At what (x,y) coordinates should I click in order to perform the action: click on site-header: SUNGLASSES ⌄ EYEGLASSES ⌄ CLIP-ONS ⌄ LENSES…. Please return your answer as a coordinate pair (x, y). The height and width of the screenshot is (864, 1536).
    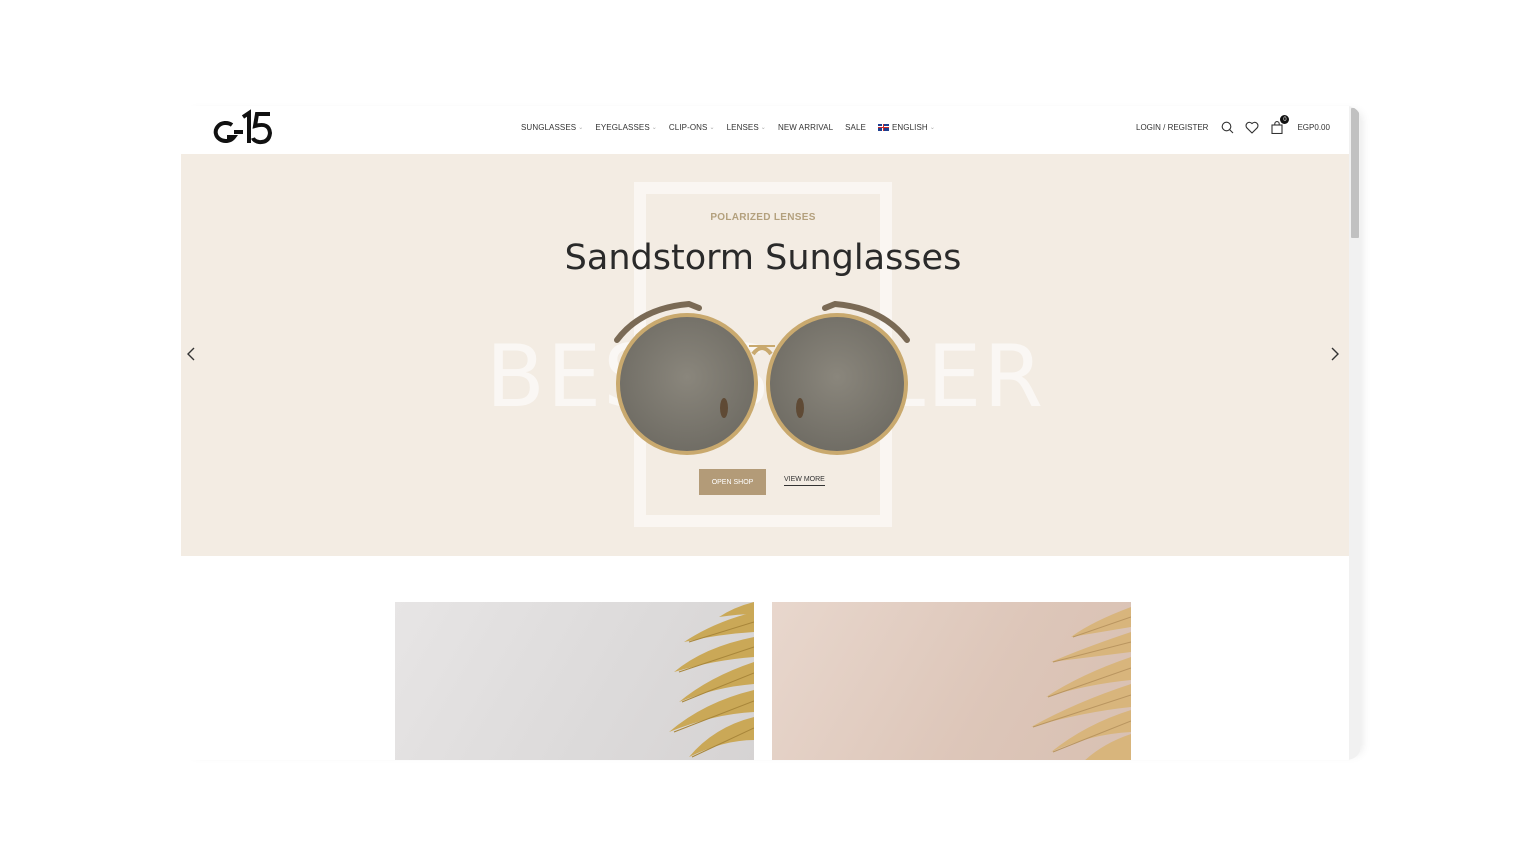
    Looking at the image, I should click on (766, 130).